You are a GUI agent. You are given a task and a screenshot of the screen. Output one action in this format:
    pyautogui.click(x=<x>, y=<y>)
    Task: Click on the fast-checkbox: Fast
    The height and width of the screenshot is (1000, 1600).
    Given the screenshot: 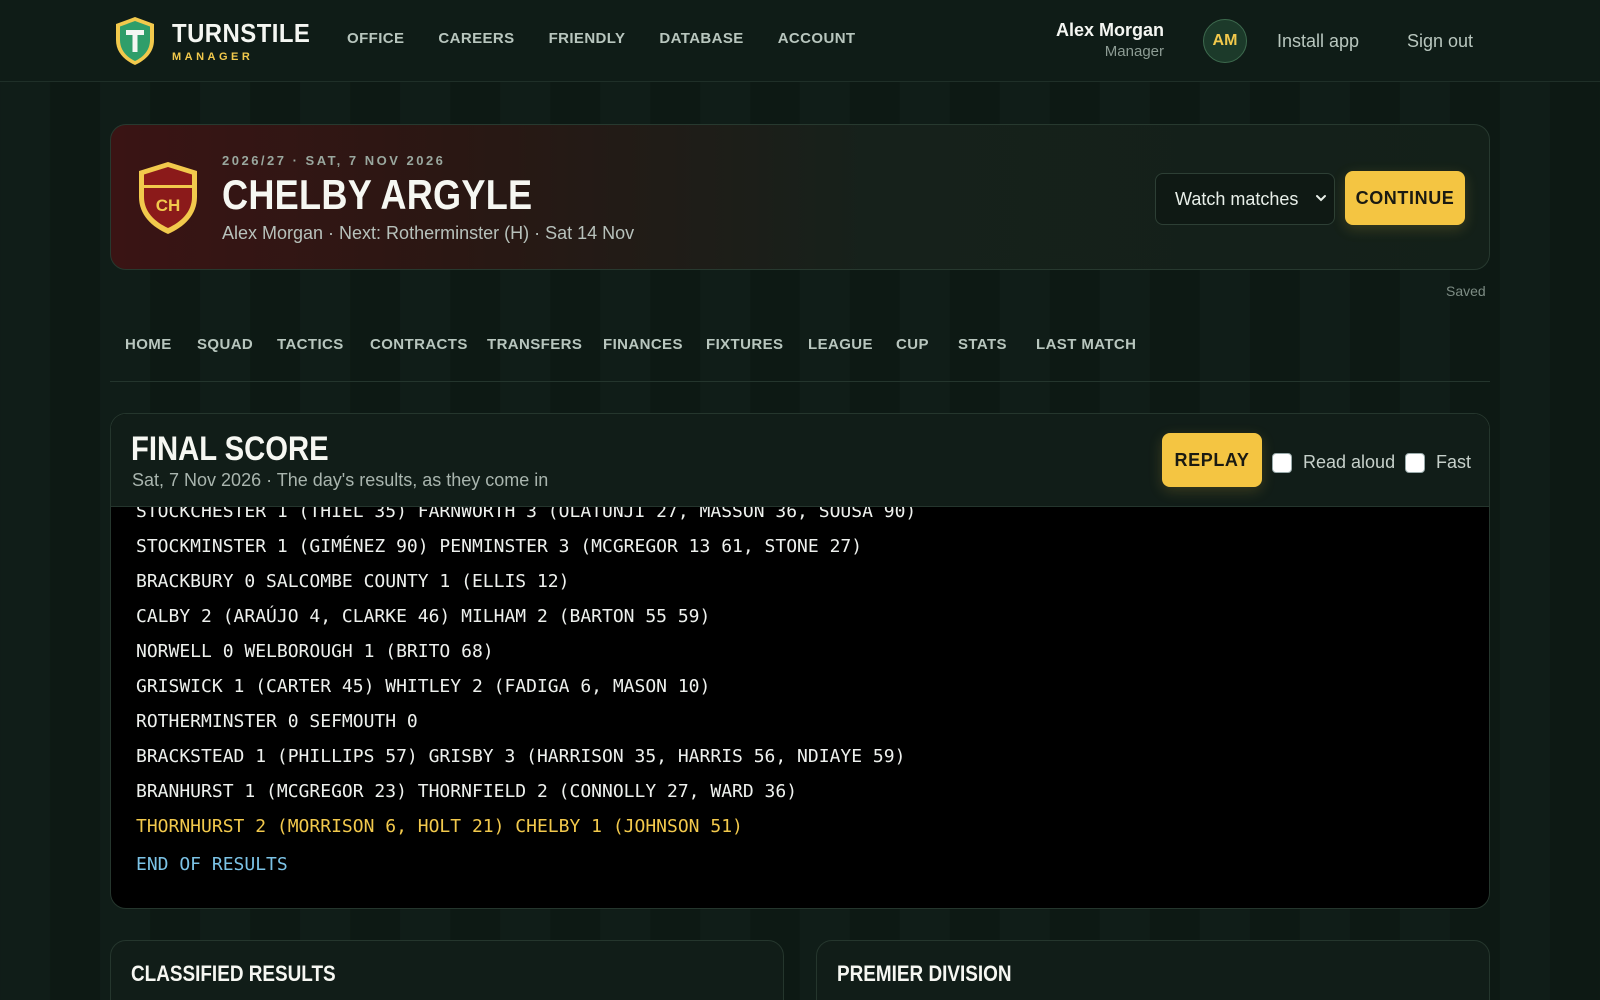 What is the action you would take?
    pyautogui.click(x=1438, y=462)
    